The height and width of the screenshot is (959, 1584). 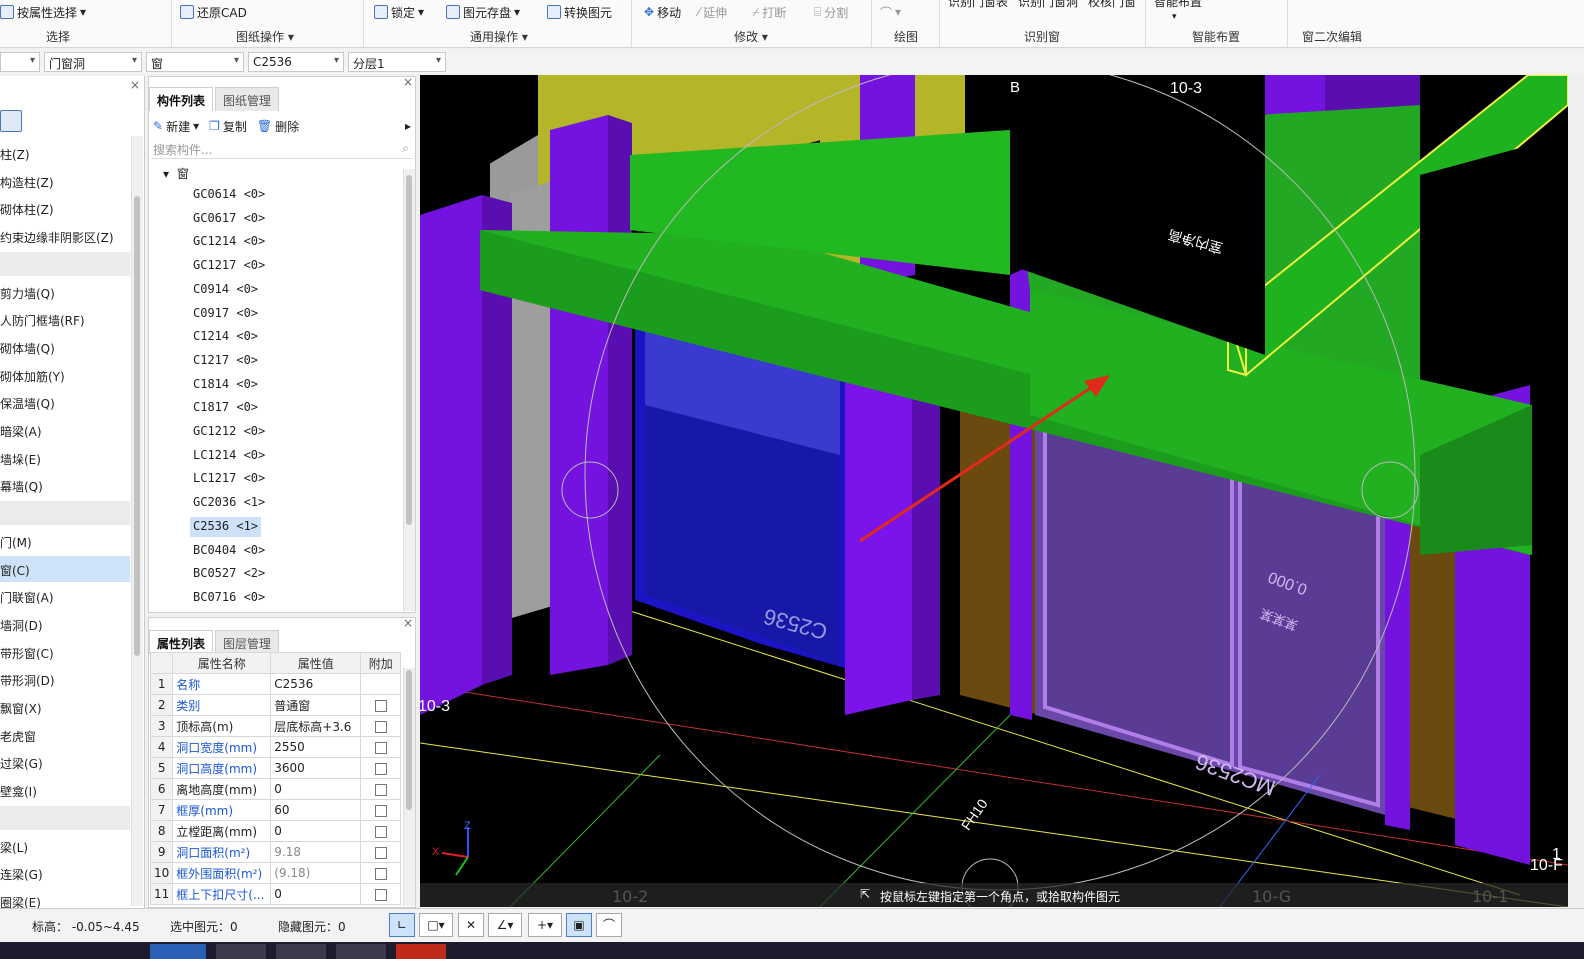 I want to click on table-row: 1 名称 C2536, so click(x=275, y=684).